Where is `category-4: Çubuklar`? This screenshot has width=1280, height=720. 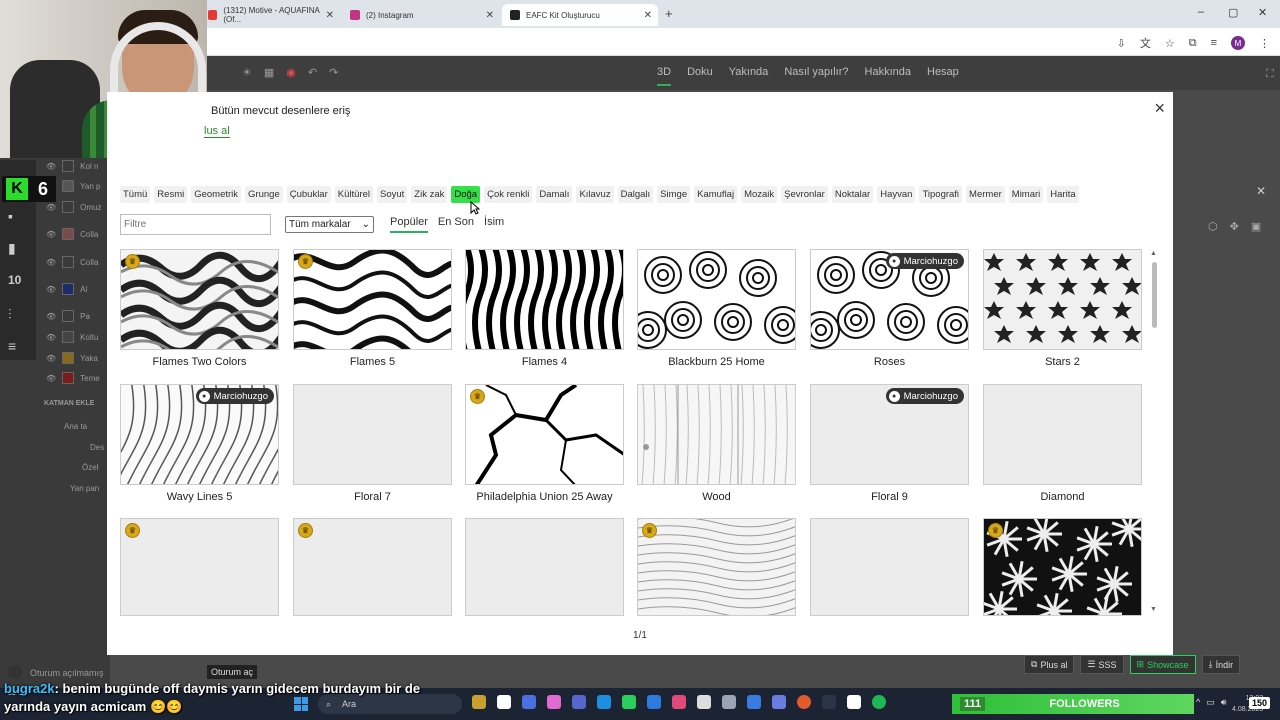
category-4: Çubuklar is located at coordinates (308, 194).